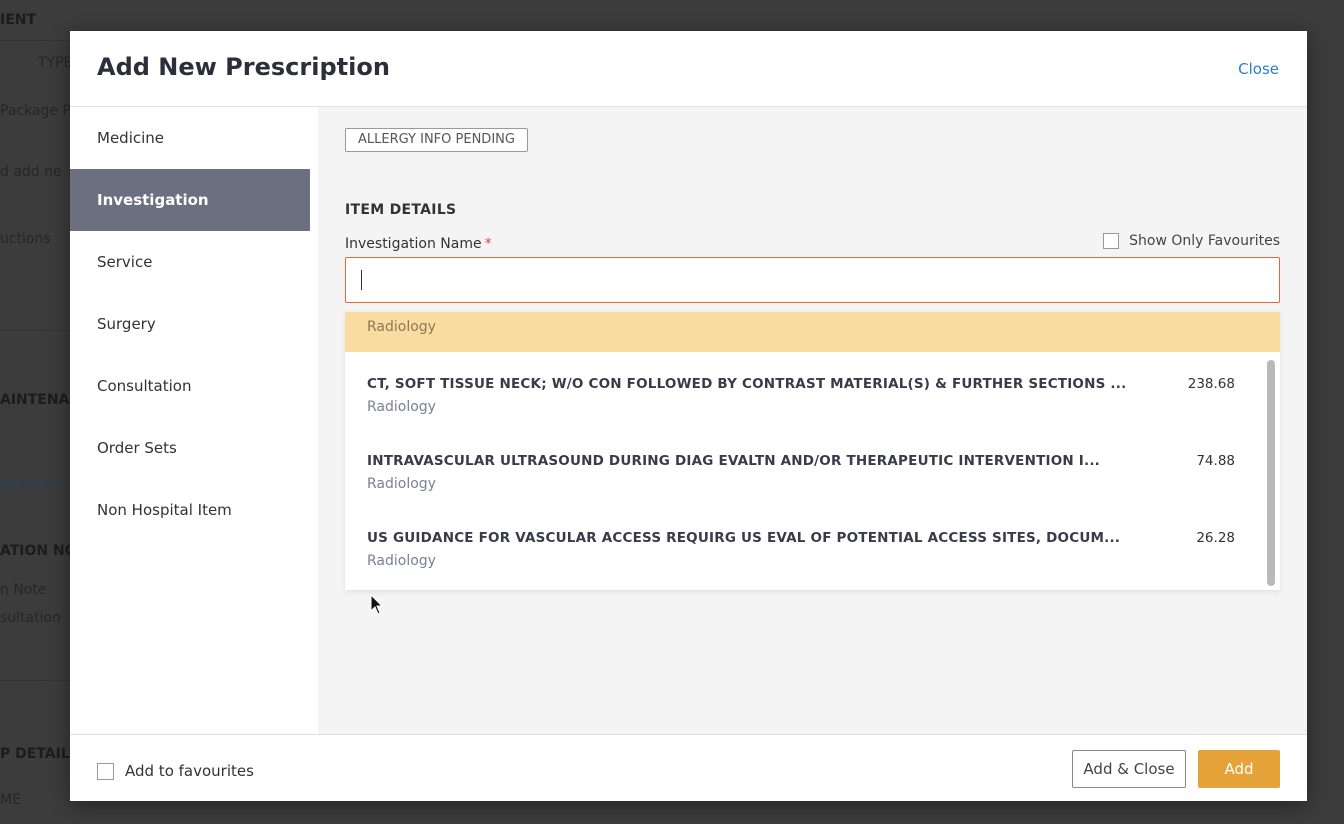  I want to click on add-to-favourites: Add to favourites, so click(175, 771).